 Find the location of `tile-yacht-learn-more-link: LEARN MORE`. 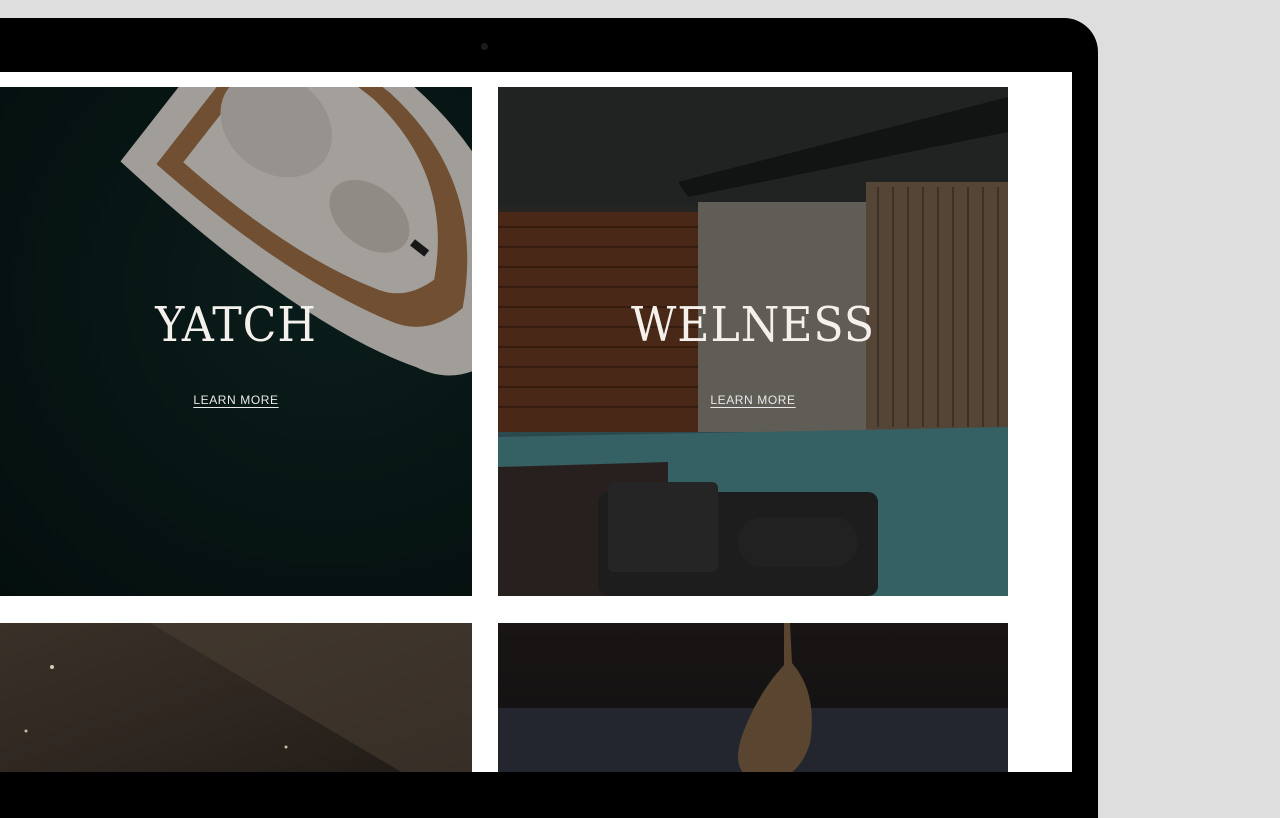

tile-yacht-learn-more-link: LEARN MORE is located at coordinates (235, 400).